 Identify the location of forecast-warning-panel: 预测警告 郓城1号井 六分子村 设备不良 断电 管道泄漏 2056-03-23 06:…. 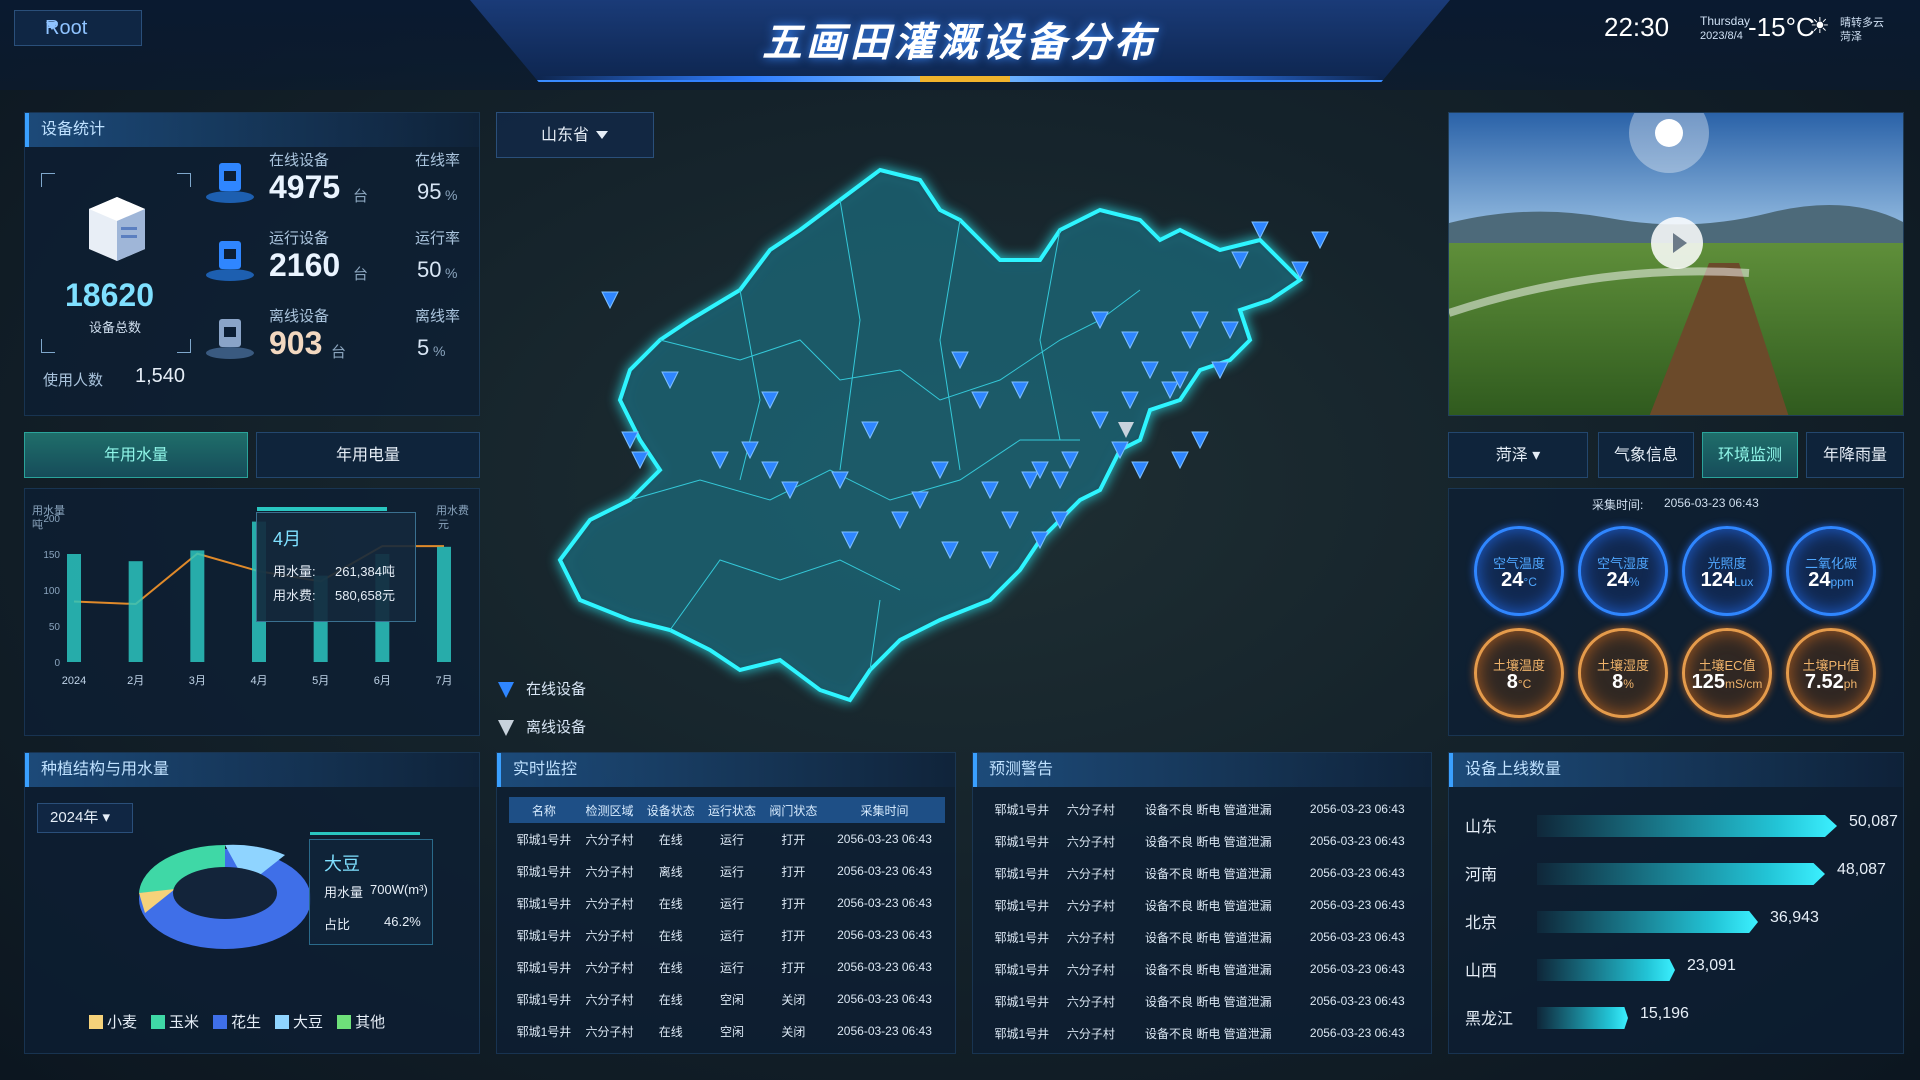
(1202, 903).